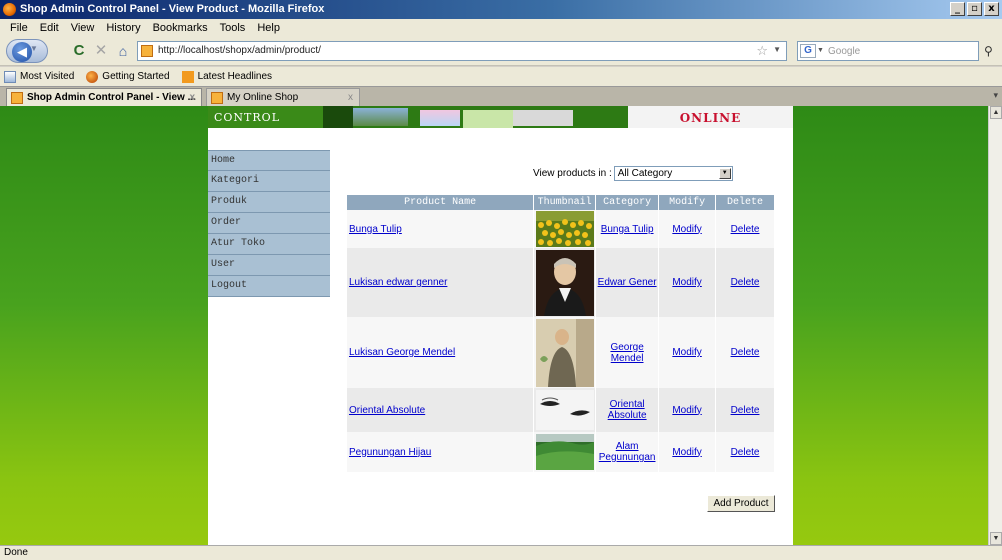 The width and height of the screenshot is (1002, 560). I want to click on product-name-link: Oriental Absolute, so click(387, 410).